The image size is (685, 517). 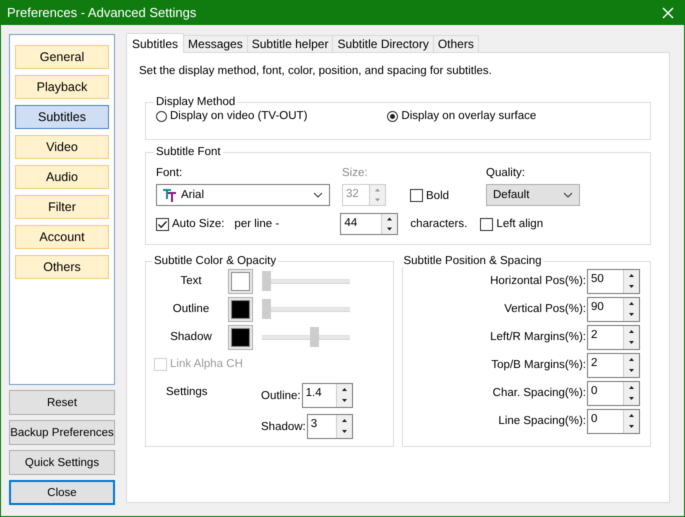 What do you see at coordinates (355, 174) in the screenshot?
I see `field-label: Size:` at bounding box center [355, 174].